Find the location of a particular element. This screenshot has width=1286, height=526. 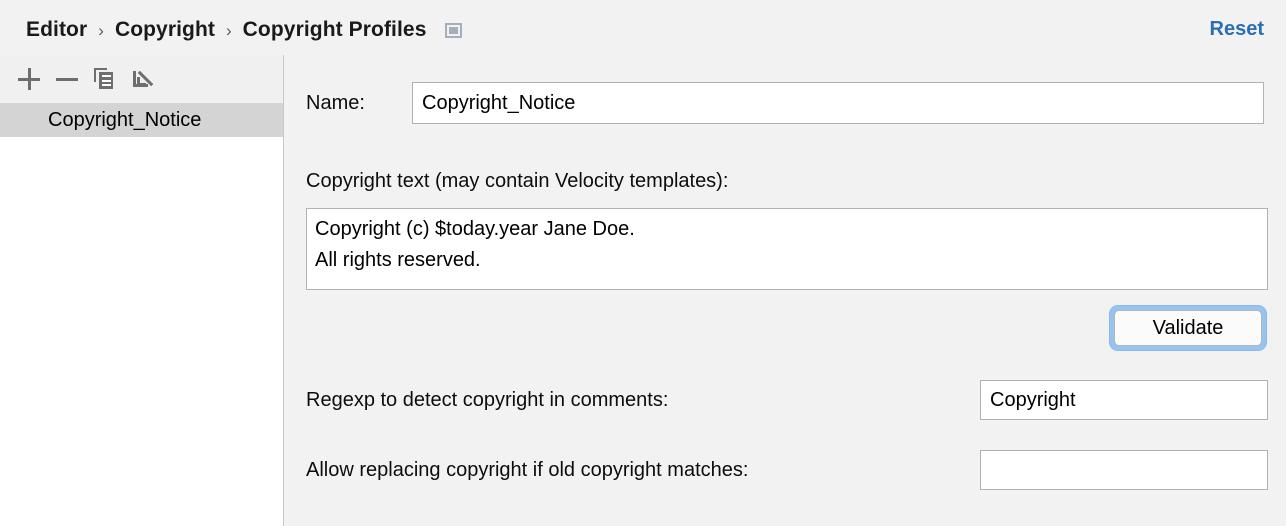

regexp-row: Regexp to detect copyright in comments: is located at coordinates (787, 400).